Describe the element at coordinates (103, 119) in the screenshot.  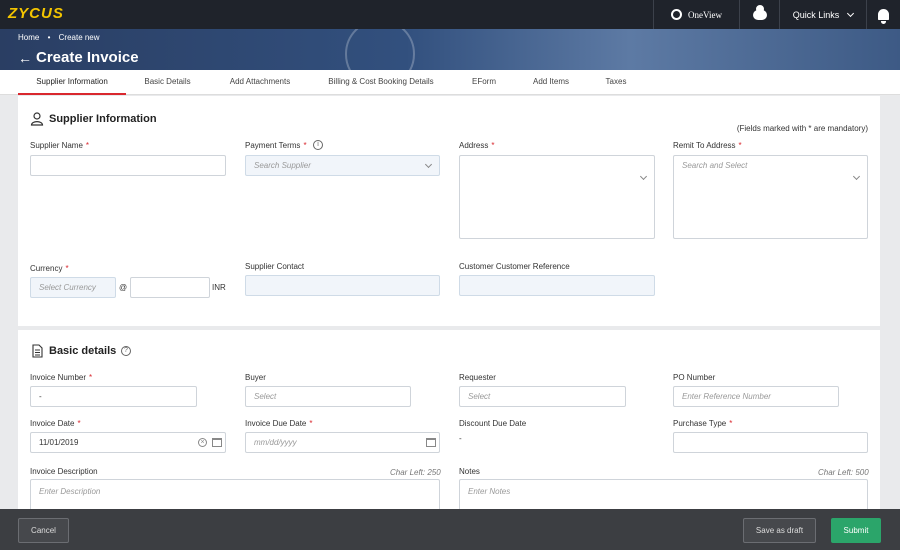
I see `supplier-section-title-text: Supplier Information` at that location.